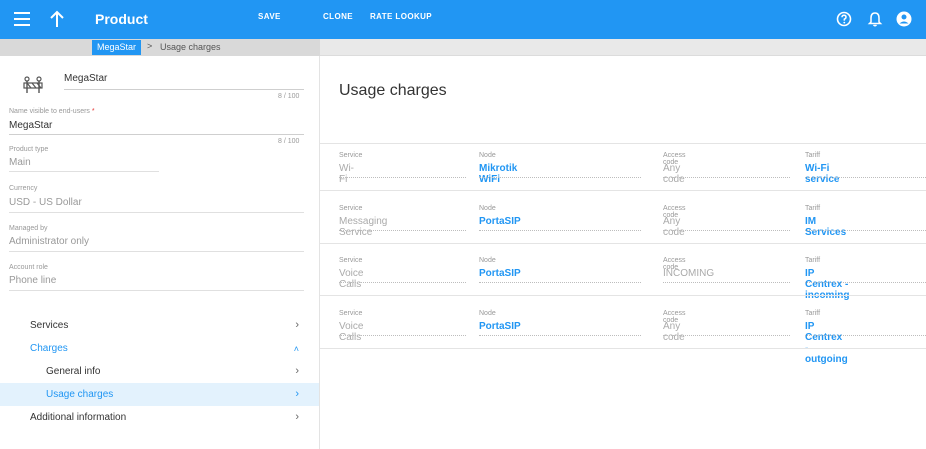 Image resolution: width=926 pixels, height=449 pixels. Describe the element at coordinates (363, 227) in the screenshot. I see `service-value: Messaging Service` at that location.